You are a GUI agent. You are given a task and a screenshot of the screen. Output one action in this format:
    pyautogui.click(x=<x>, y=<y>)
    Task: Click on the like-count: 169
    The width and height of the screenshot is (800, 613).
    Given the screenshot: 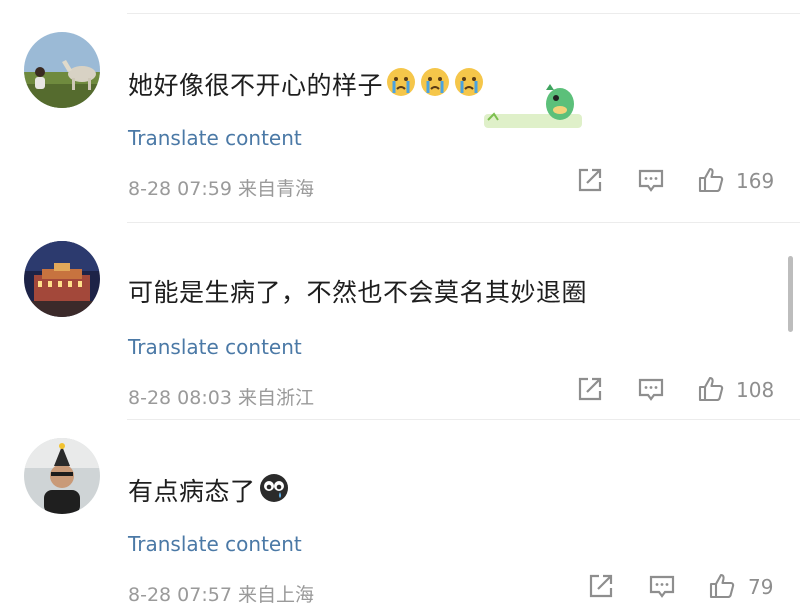 What is the action you would take?
    pyautogui.click(x=755, y=181)
    